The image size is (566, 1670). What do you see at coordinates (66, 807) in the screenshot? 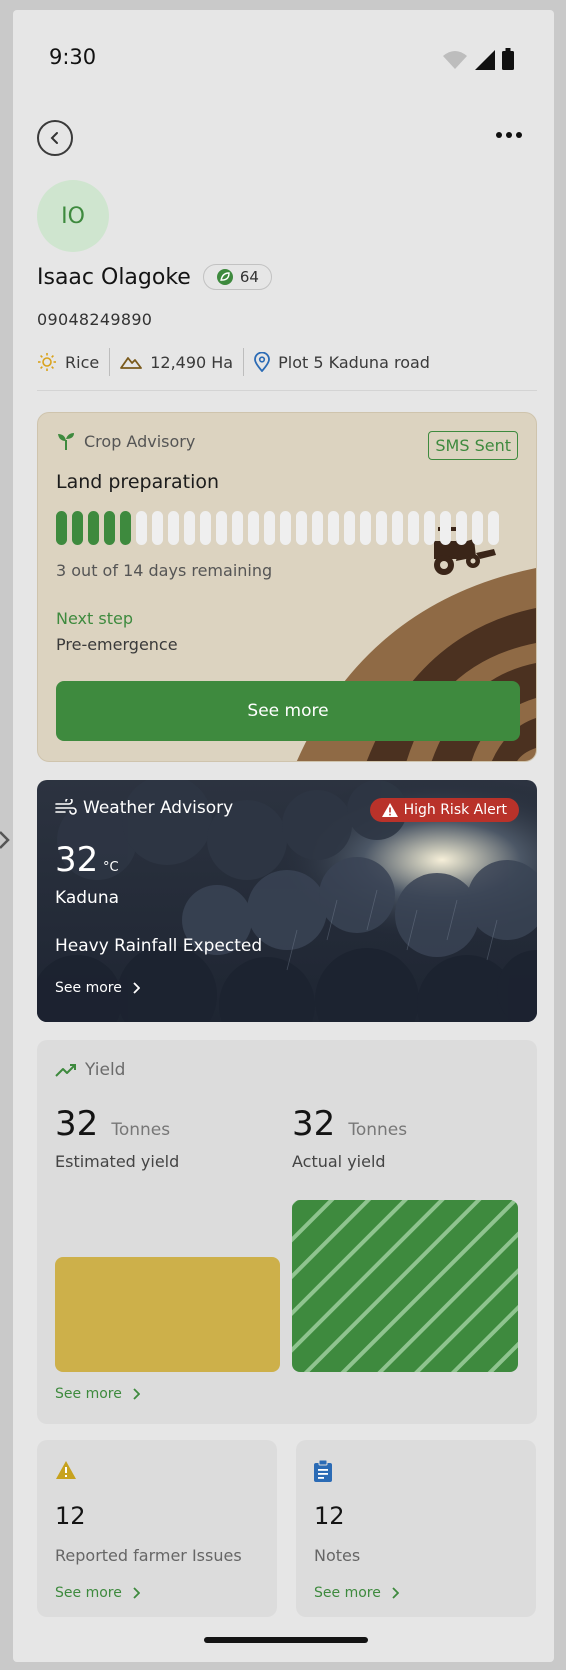
I see `wind-icon` at bounding box center [66, 807].